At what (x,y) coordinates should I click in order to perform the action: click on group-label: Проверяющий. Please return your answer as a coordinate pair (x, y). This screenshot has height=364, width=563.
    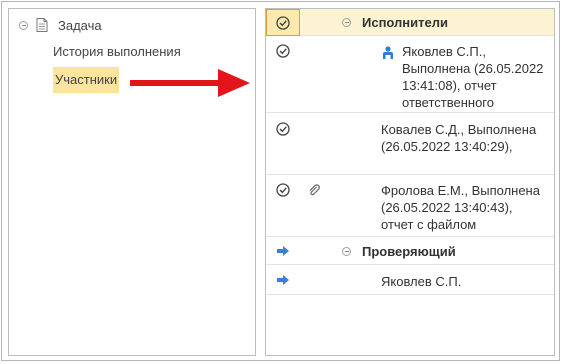
    Looking at the image, I should click on (409, 251).